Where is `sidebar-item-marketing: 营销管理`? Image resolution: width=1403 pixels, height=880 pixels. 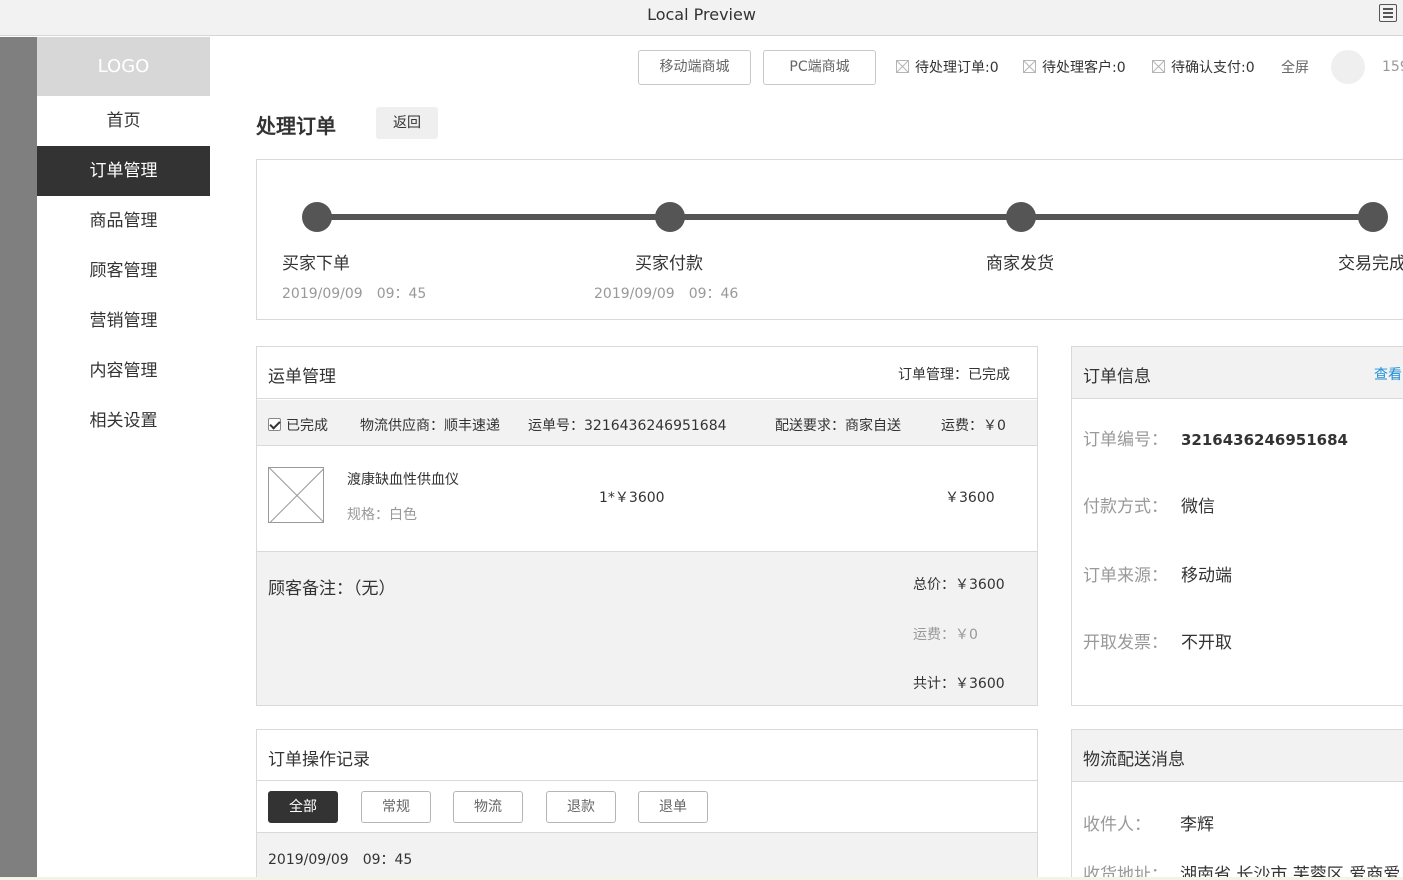
sidebar-item-marketing: 营销管理 is located at coordinates (123, 321).